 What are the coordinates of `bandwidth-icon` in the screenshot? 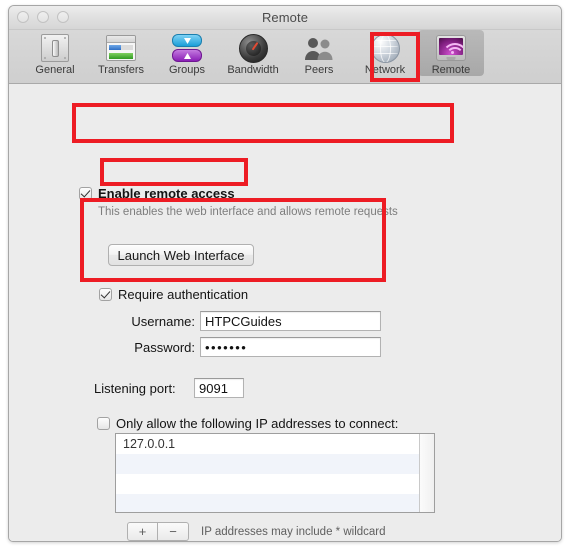 It's located at (253, 48).